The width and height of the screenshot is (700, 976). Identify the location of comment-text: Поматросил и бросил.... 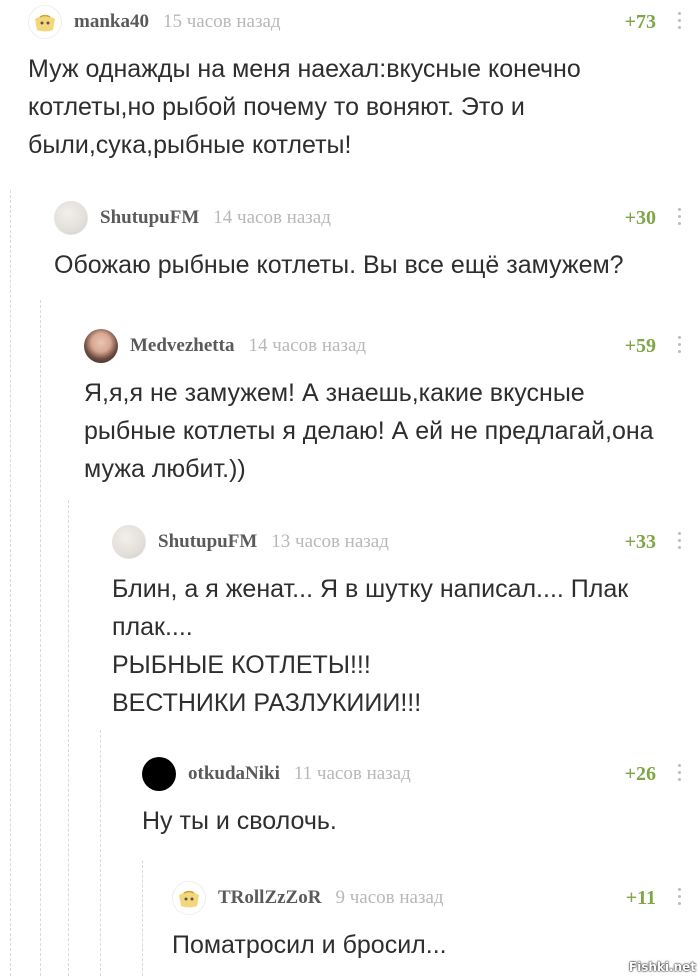
(309, 945).